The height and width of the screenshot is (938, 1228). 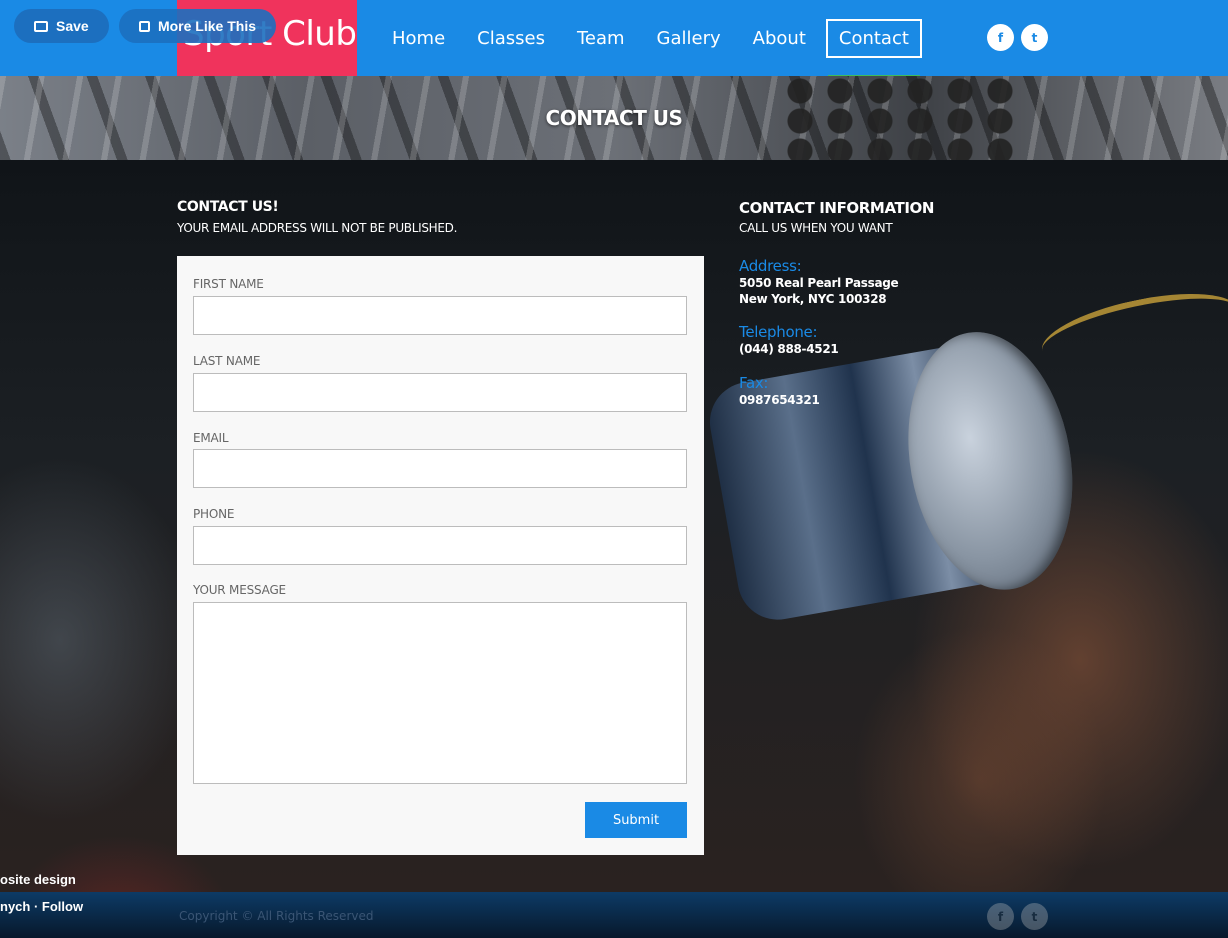 I want to click on info-heading: CONTACT INFORMATION, so click(x=837, y=208).